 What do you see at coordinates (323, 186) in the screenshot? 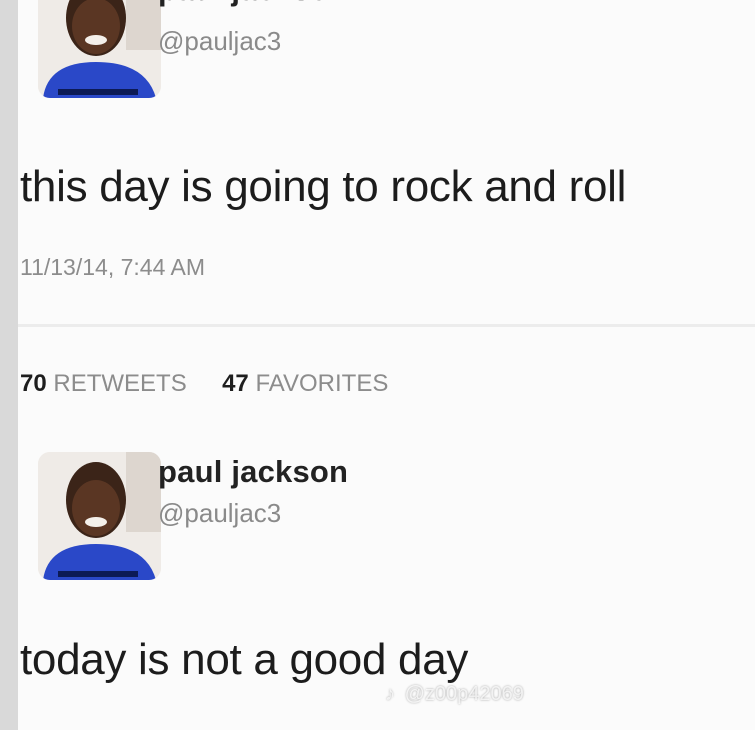
I see `tweet-text: this day is going to rock and roll` at bounding box center [323, 186].